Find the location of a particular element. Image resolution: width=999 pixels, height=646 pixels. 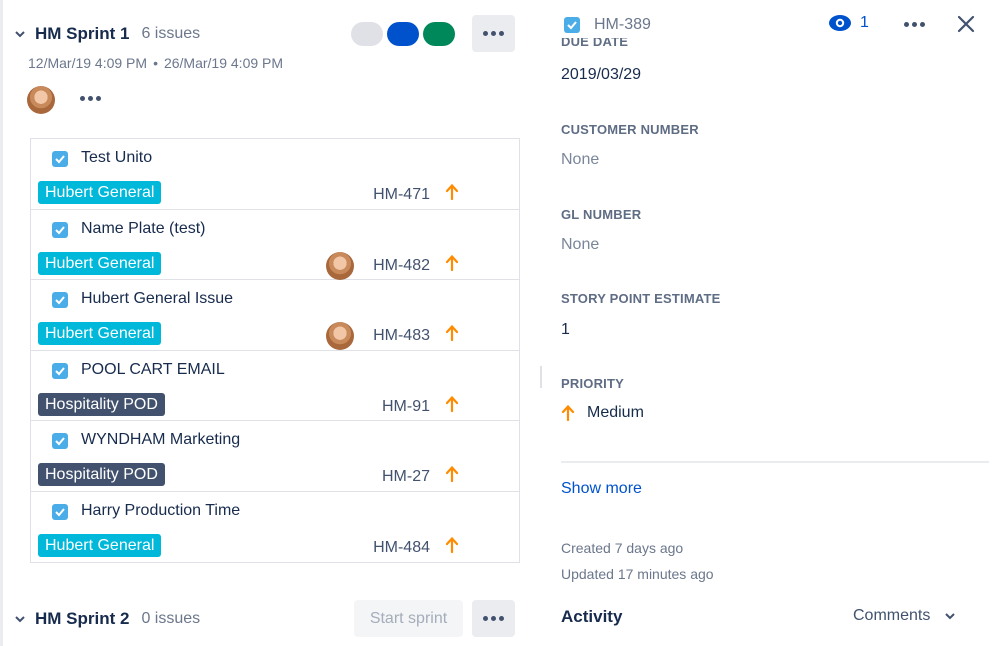

watch-button: 1 is located at coordinates (848, 23).